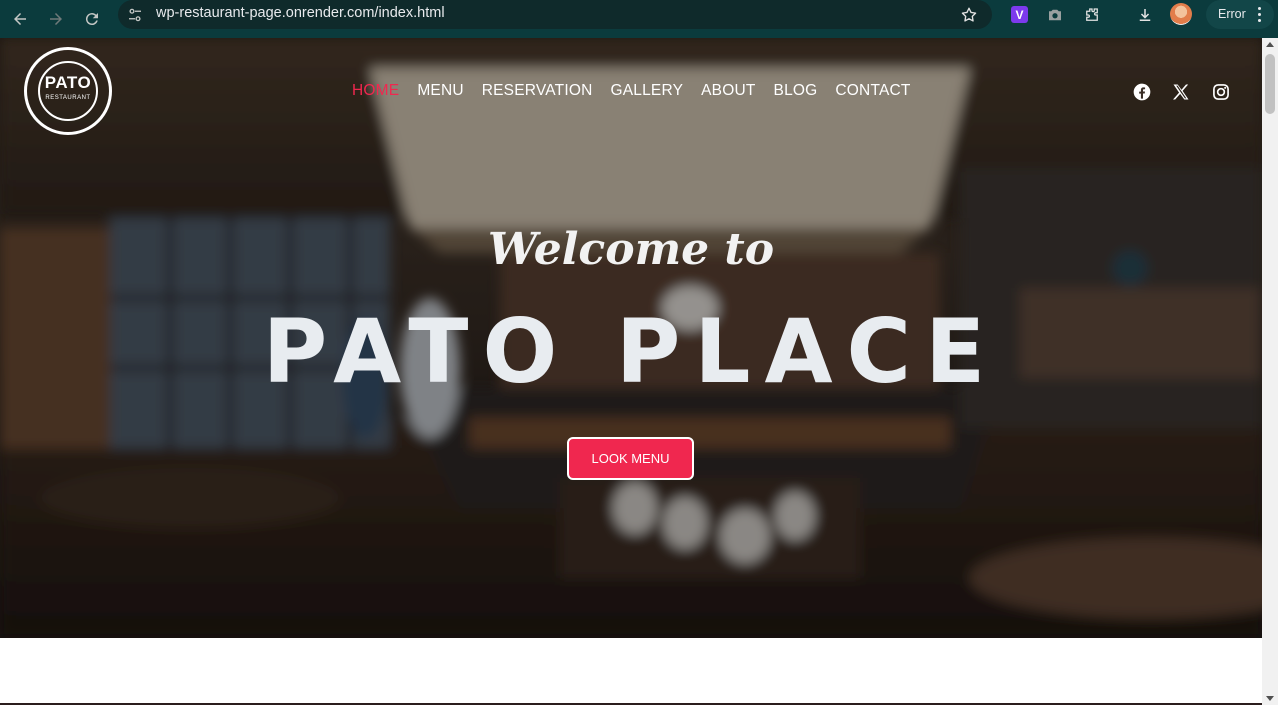 This screenshot has width=1278, height=705. What do you see at coordinates (728, 91) in the screenshot?
I see `nav-item-about: ABOUT` at bounding box center [728, 91].